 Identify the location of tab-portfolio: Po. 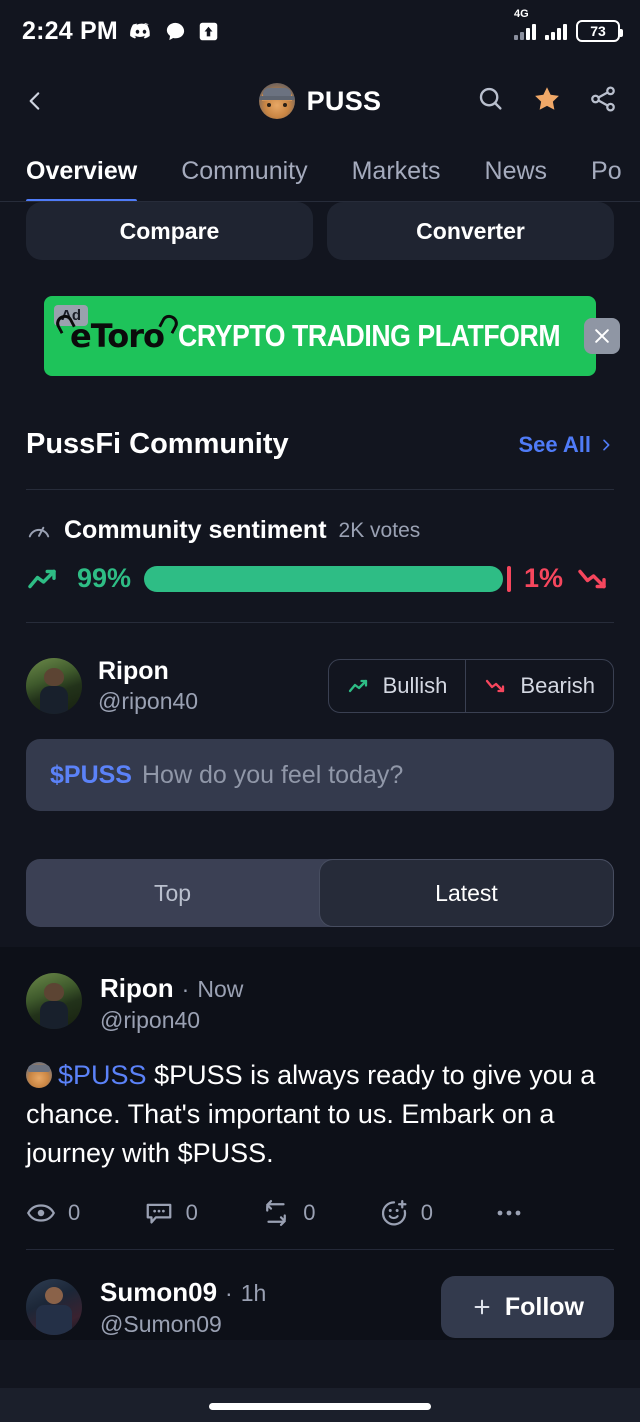
(615, 170).